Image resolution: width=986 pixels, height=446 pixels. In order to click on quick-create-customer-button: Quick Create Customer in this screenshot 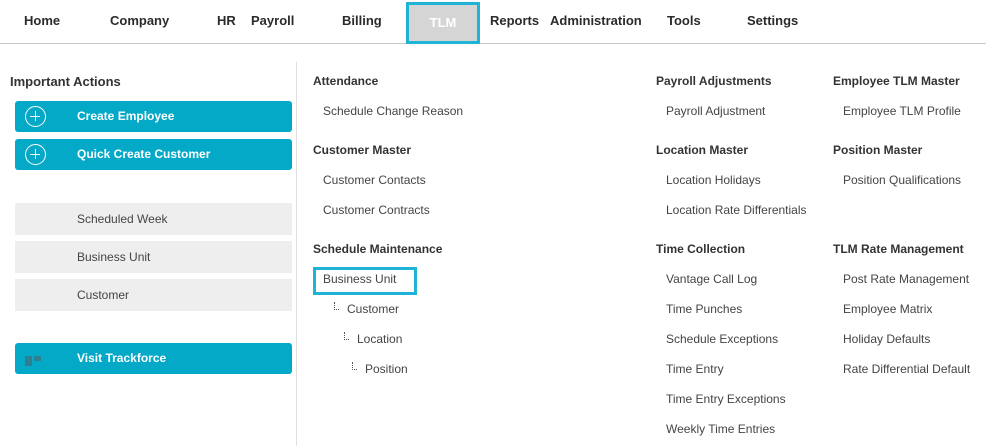, I will do `click(153, 154)`.